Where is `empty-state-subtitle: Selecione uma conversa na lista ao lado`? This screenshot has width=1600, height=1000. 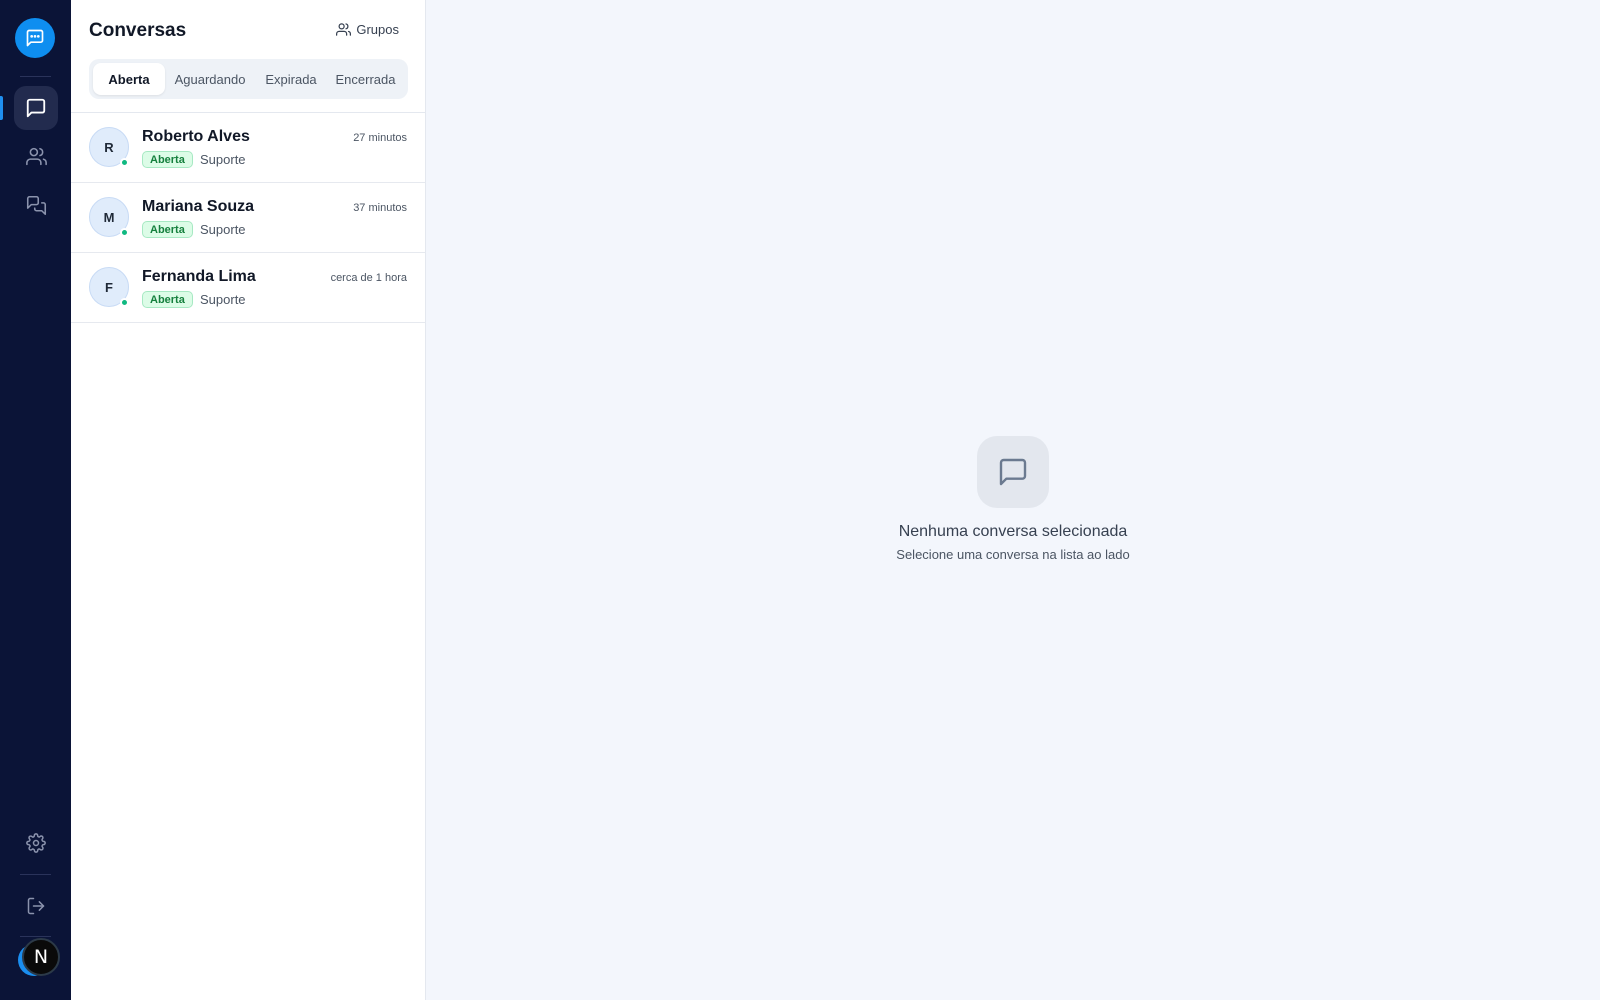 empty-state-subtitle: Selecione uma conversa na lista ao lado is located at coordinates (1013, 554).